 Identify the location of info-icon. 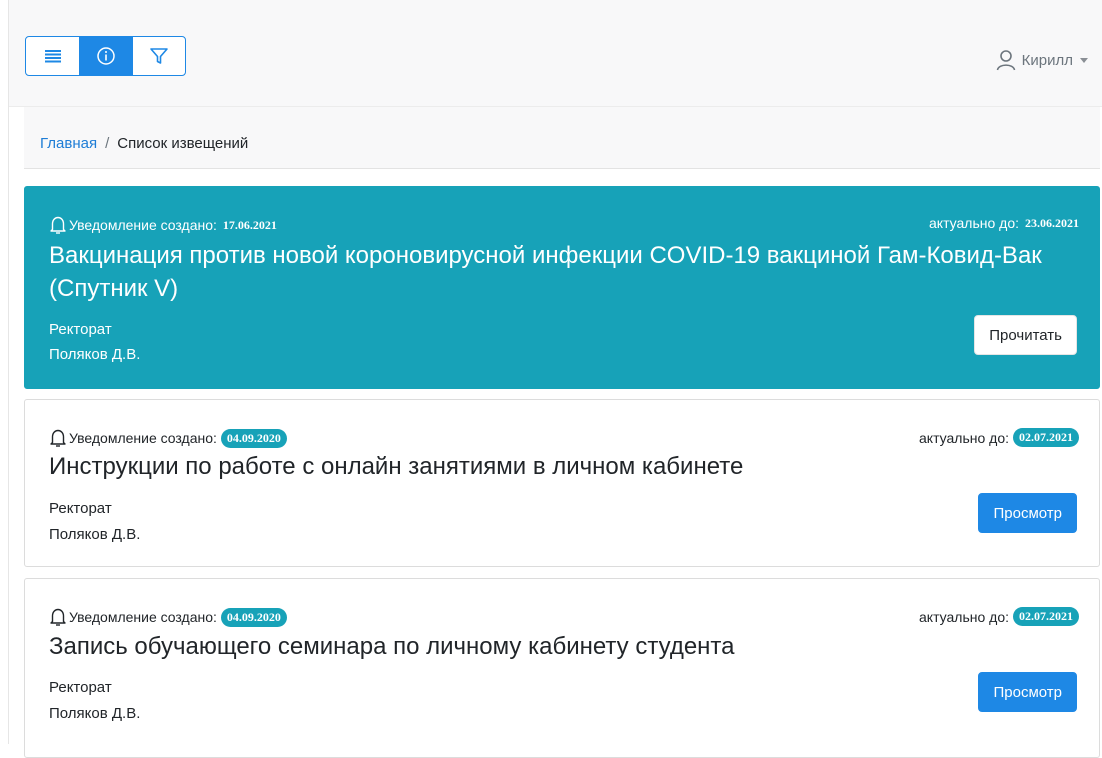
(106, 56).